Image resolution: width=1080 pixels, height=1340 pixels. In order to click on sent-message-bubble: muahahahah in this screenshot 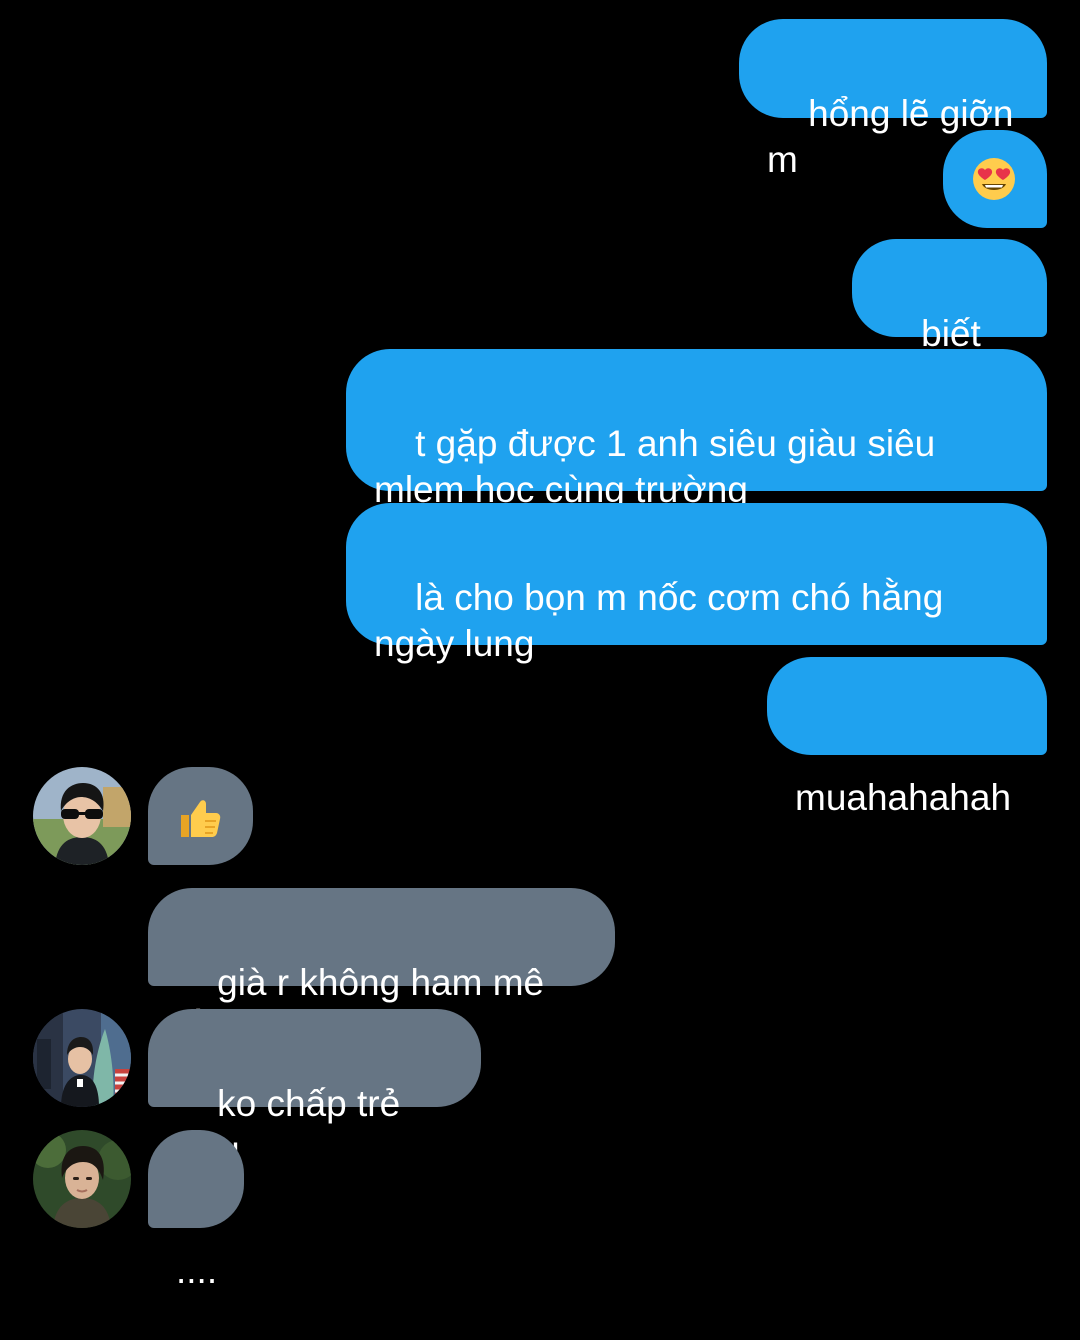, I will do `click(907, 737)`.